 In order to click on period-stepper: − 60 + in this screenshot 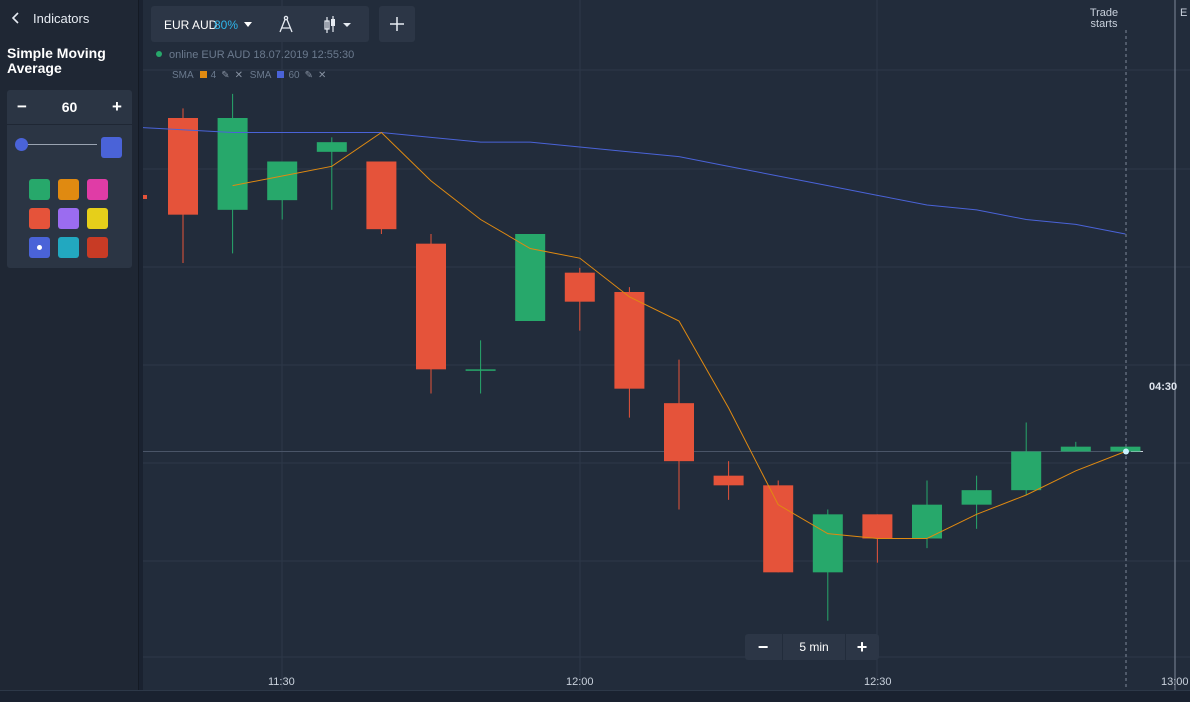, I will do `click(69, 107)`.